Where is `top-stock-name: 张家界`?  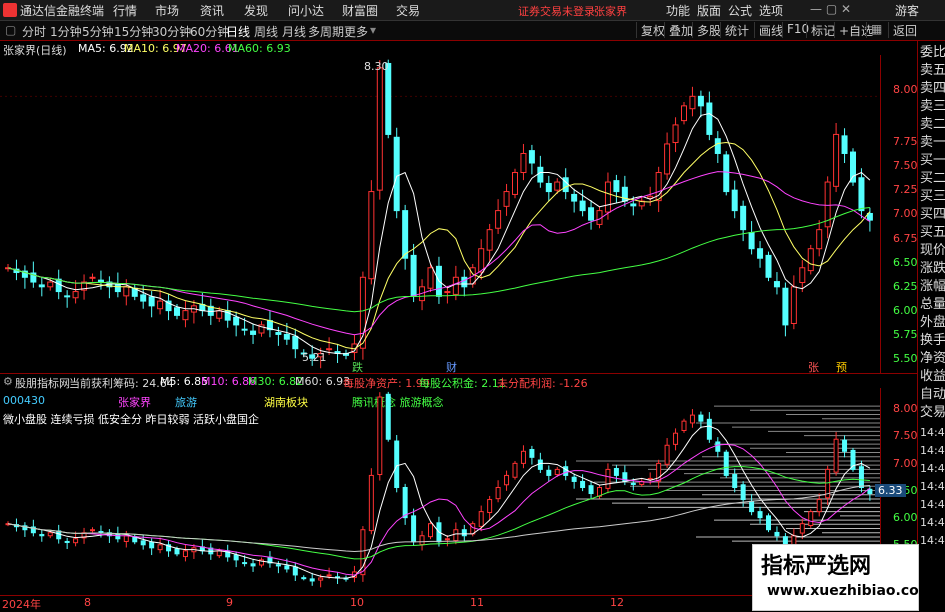
top-stock-name: 张家界 is located at coordinates (610, 11).